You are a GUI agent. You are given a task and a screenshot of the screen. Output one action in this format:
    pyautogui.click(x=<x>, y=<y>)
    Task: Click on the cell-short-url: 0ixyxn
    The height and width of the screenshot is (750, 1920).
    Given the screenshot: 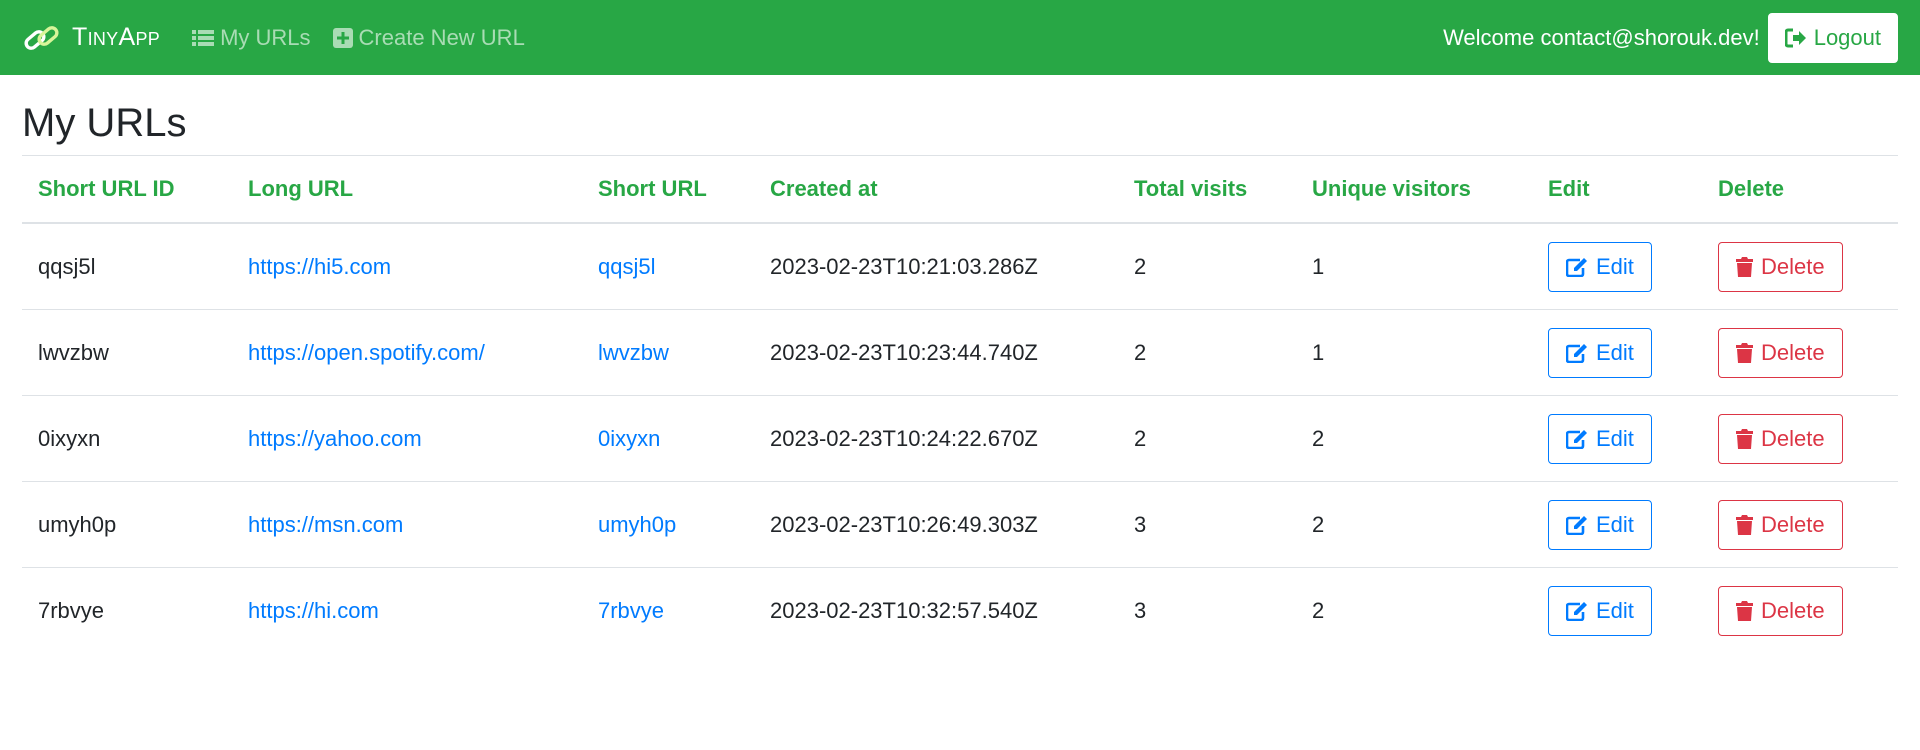 What is the action you would take?
    pyautogui.click(x=668, y=438)
    